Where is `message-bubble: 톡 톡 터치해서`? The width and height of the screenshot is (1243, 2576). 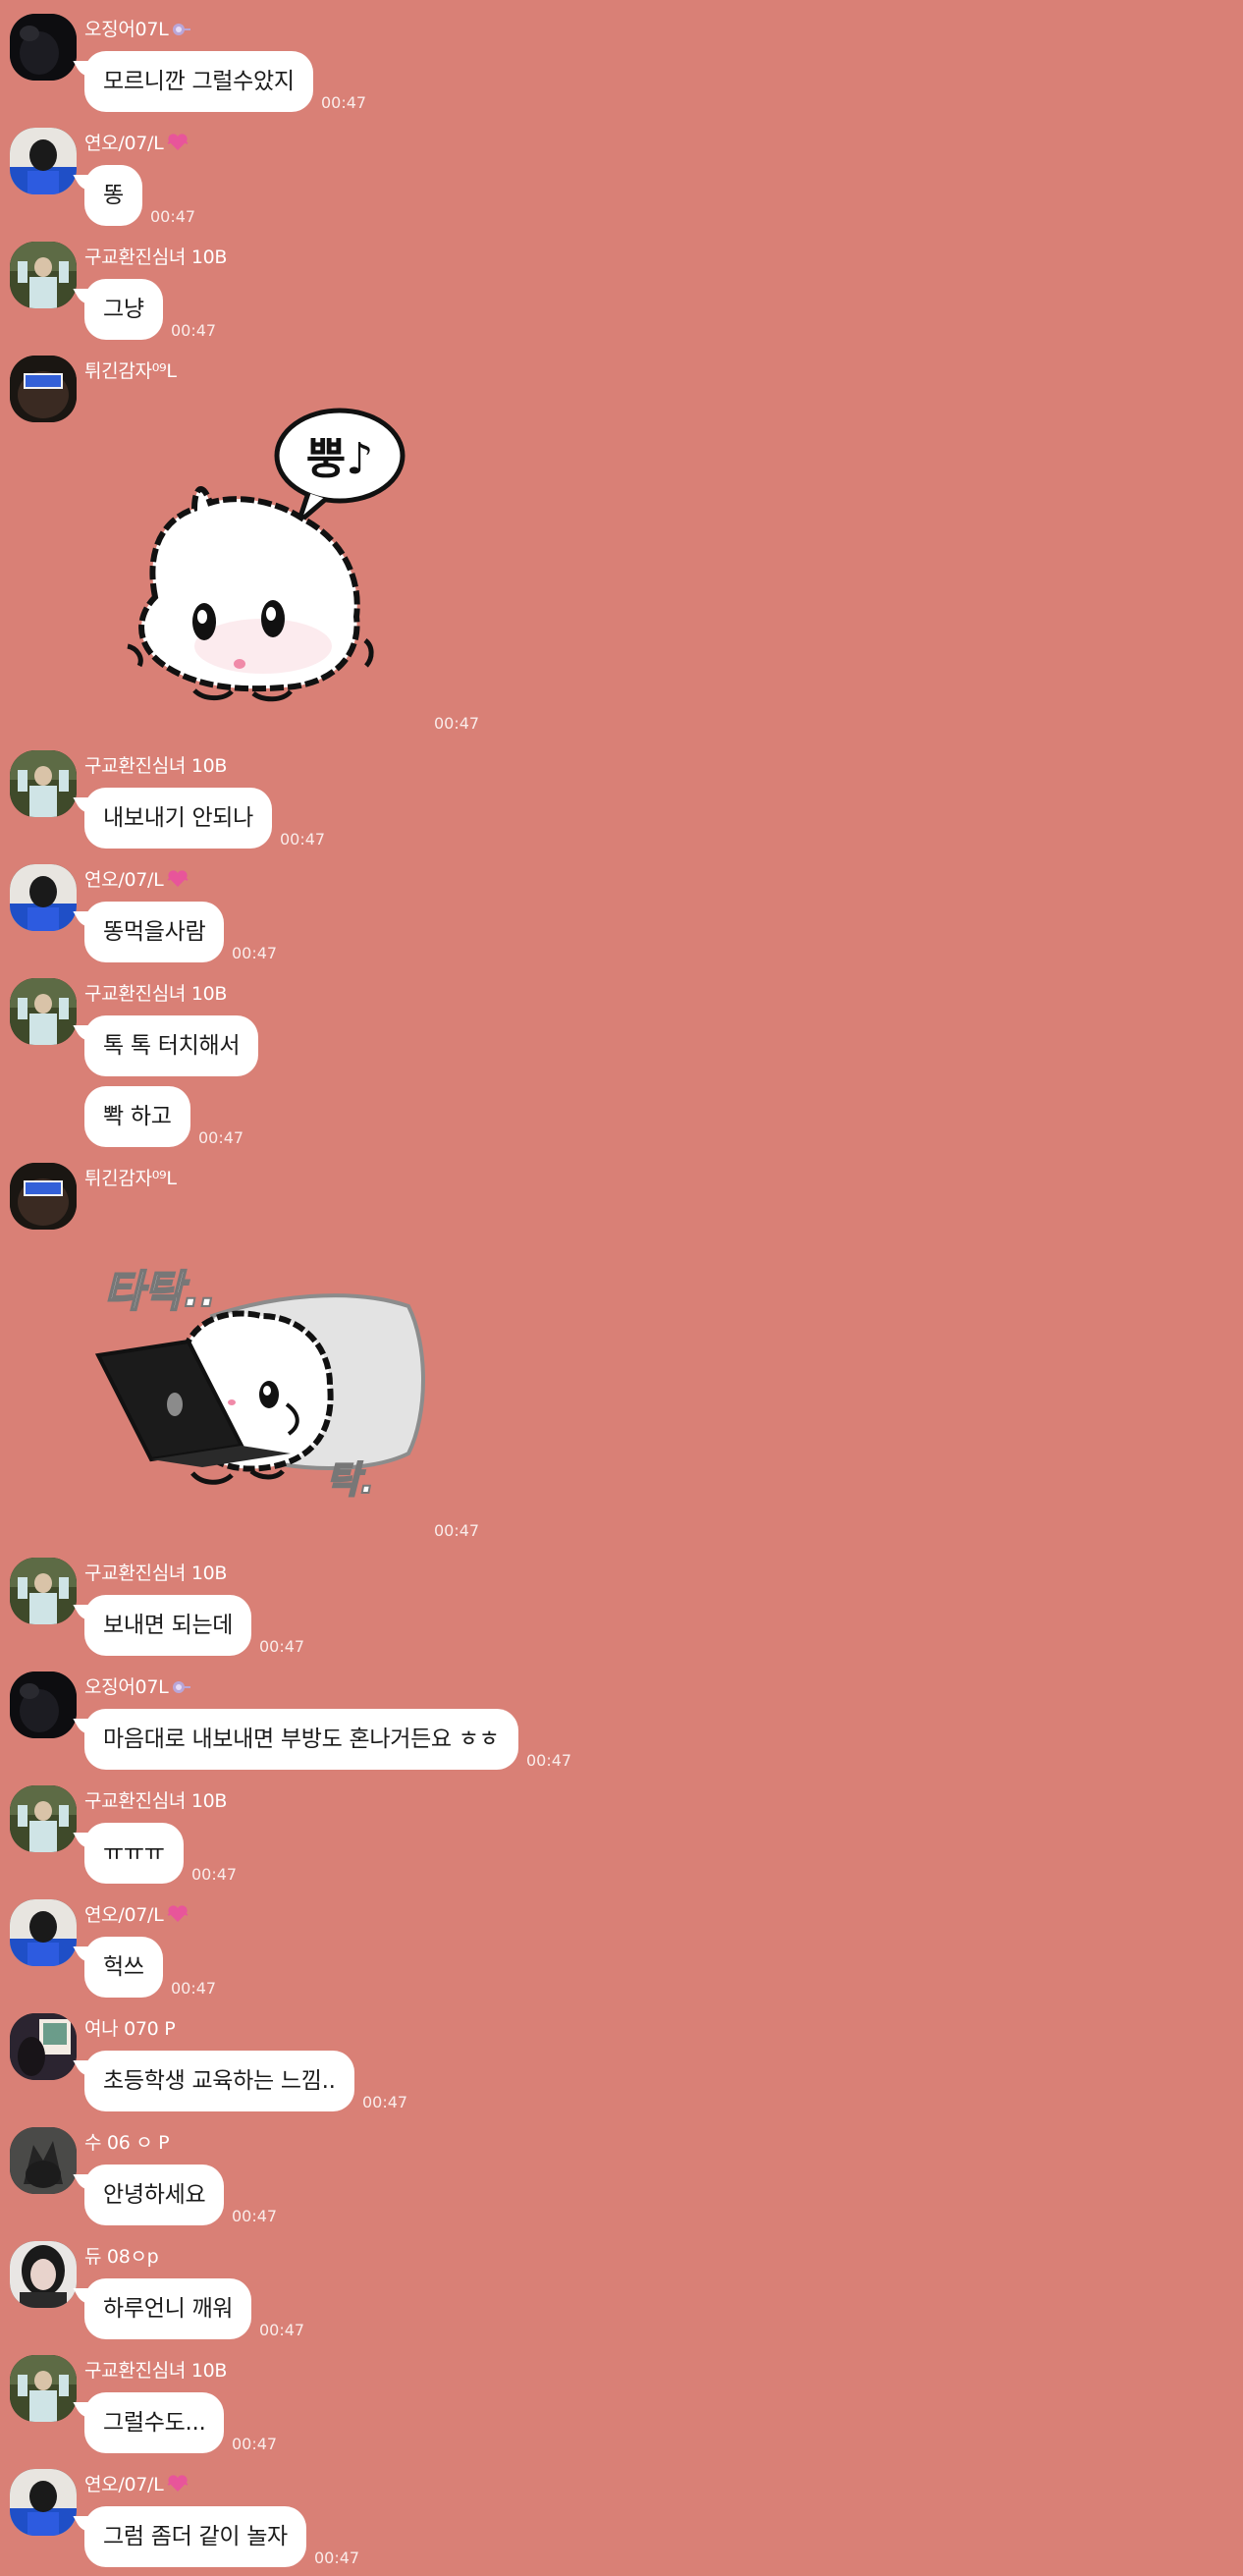 message-bubble: 톡 톡 터치해서 is located at coordinates (171, 1045).